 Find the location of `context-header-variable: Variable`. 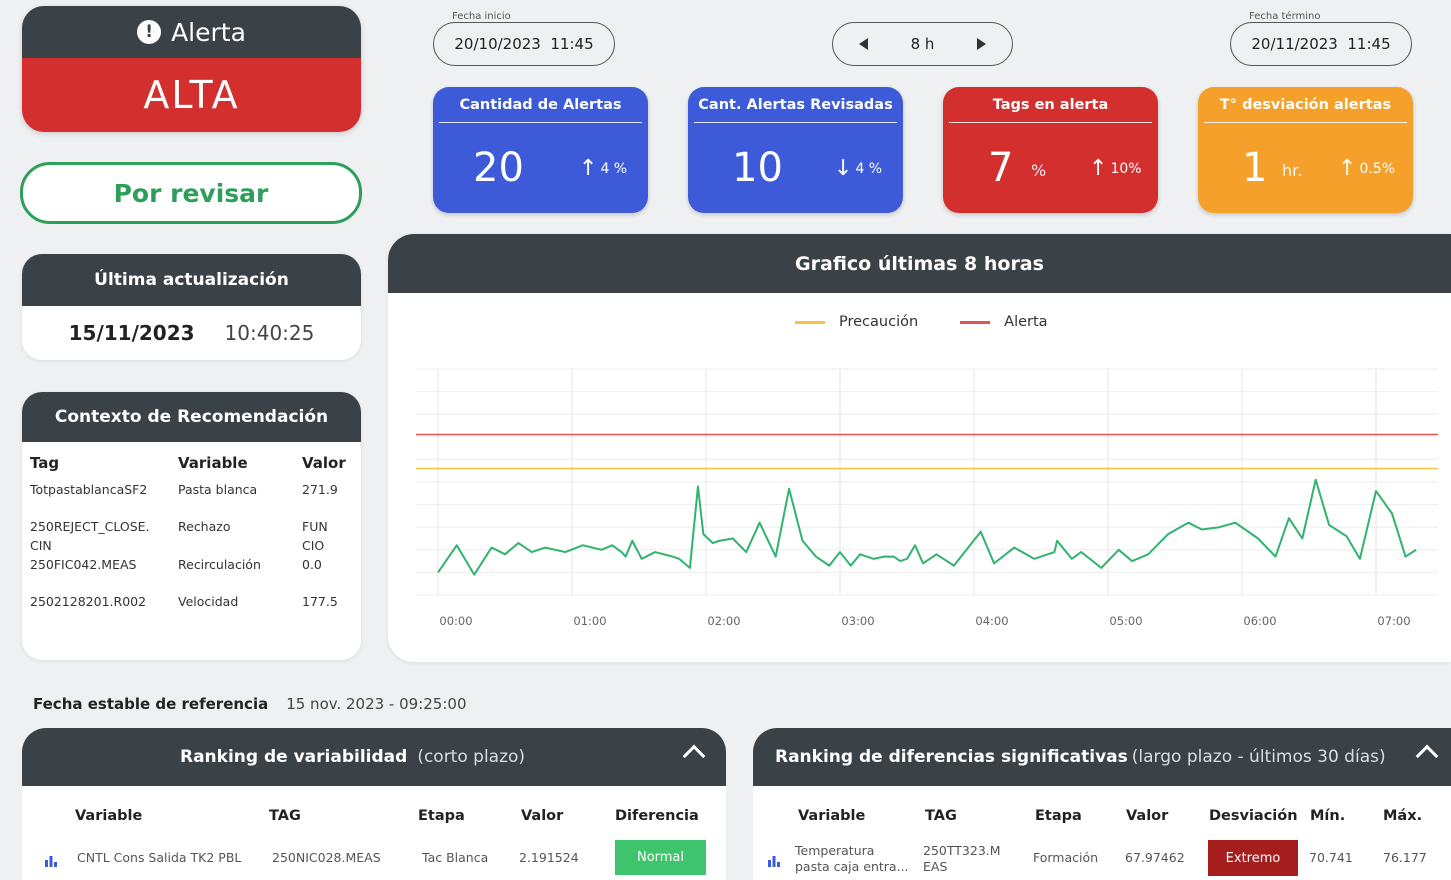

context-header-variable: Variable is located at coordinates (213, 463).